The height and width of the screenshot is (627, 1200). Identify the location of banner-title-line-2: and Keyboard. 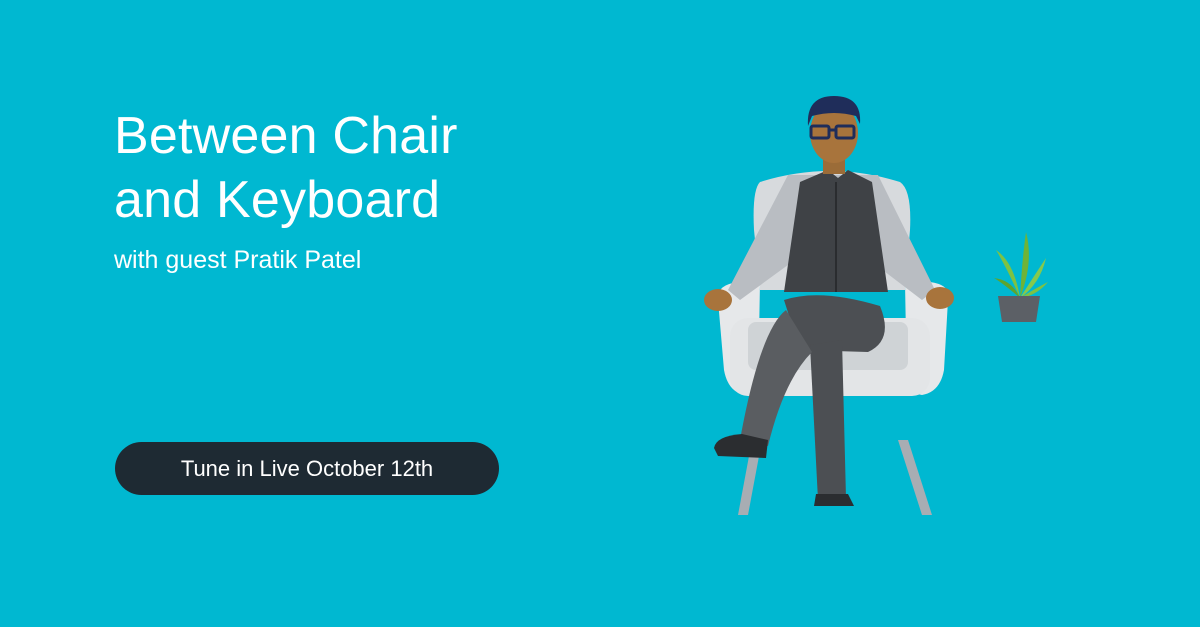
(277, 200).